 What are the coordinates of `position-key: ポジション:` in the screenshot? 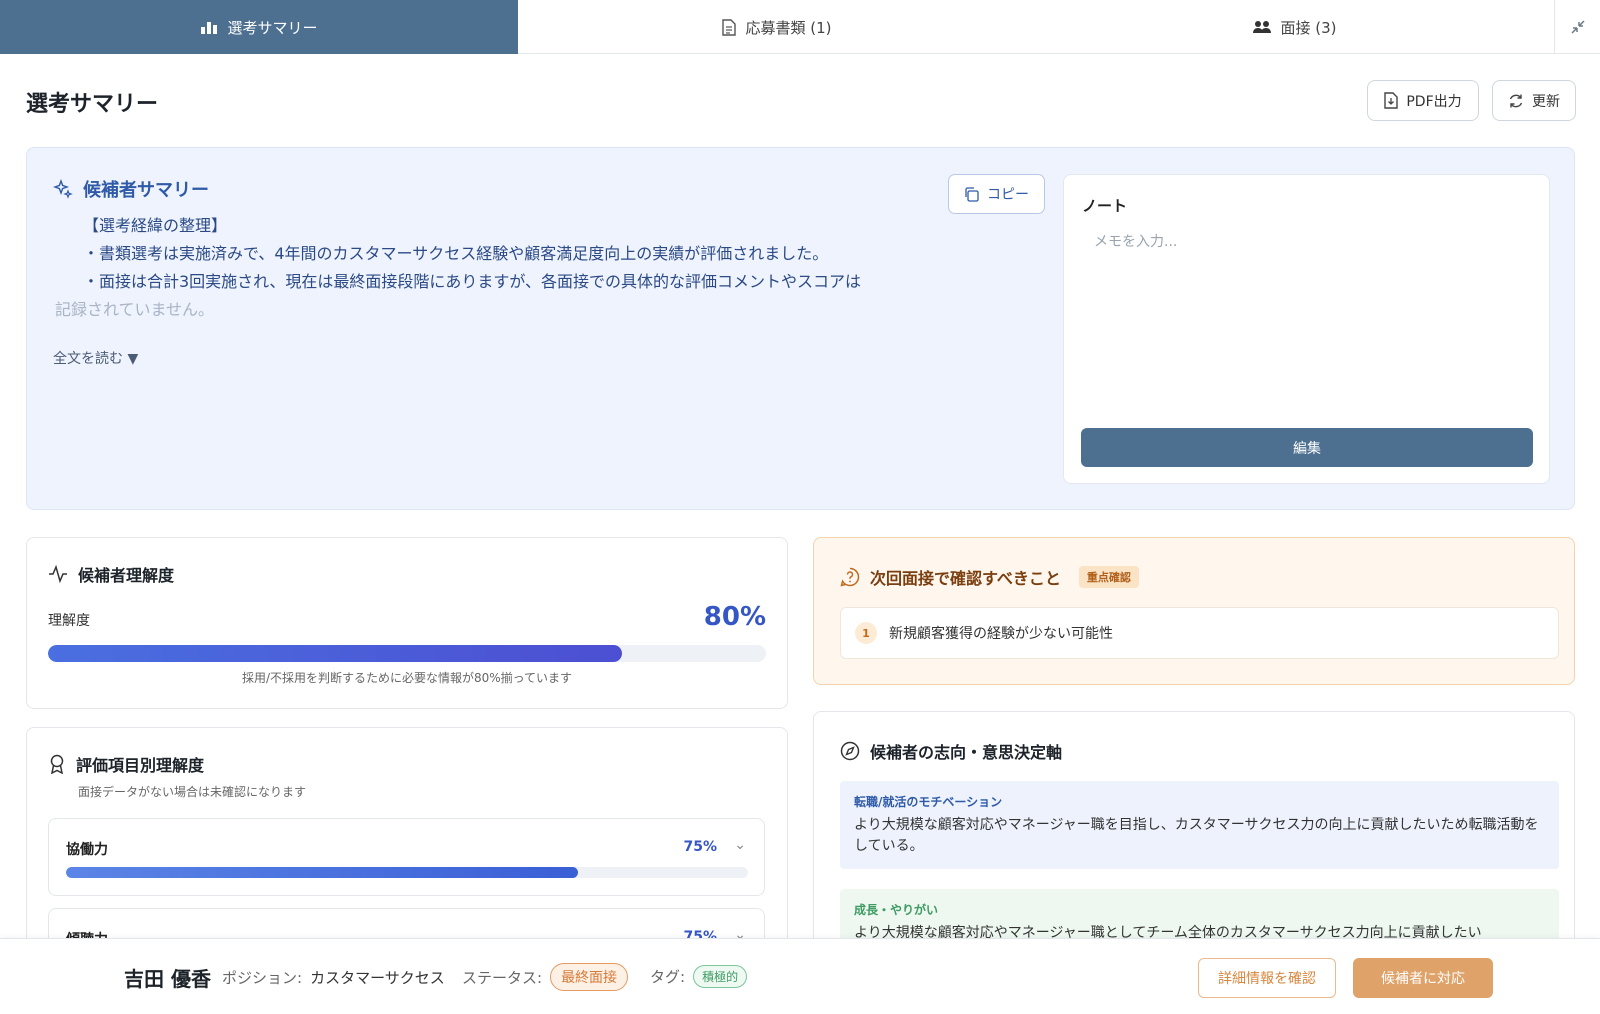 It's located at (262, 978).